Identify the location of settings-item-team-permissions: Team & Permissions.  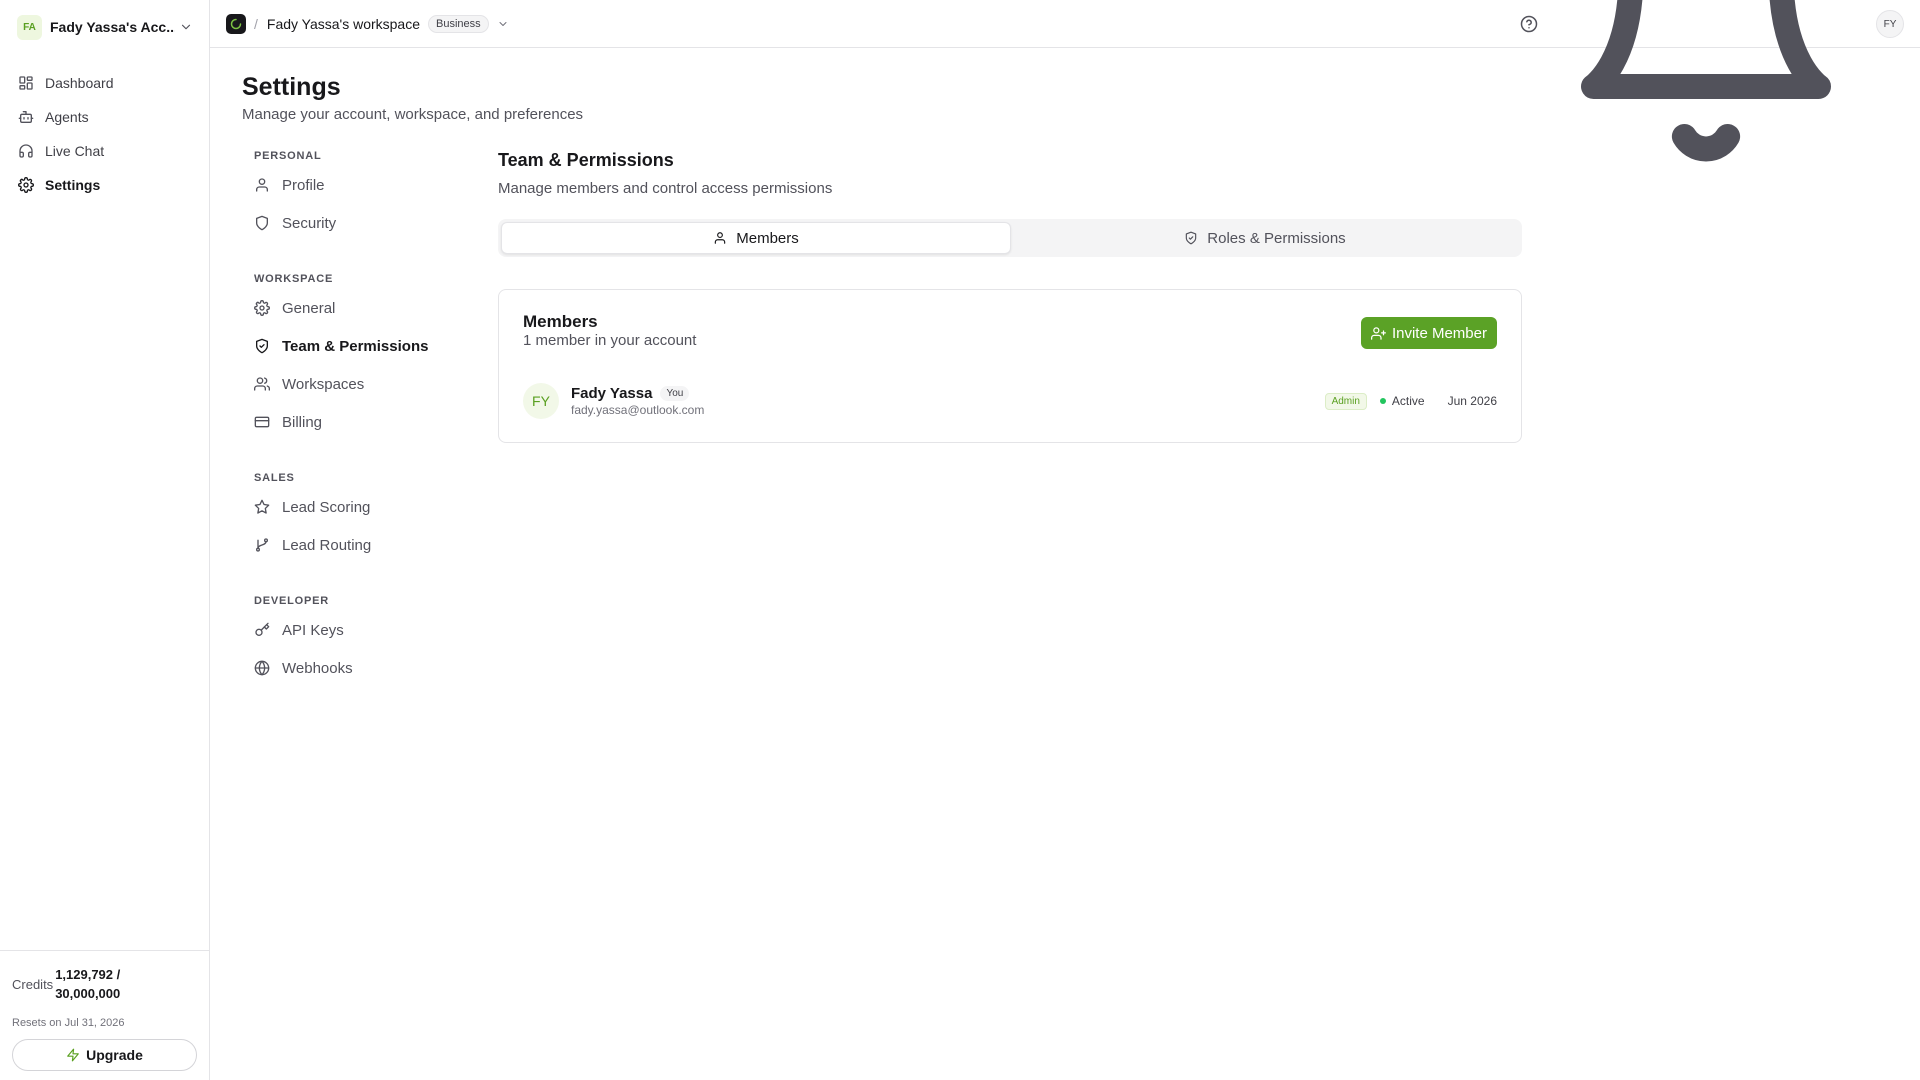
(356, 346).